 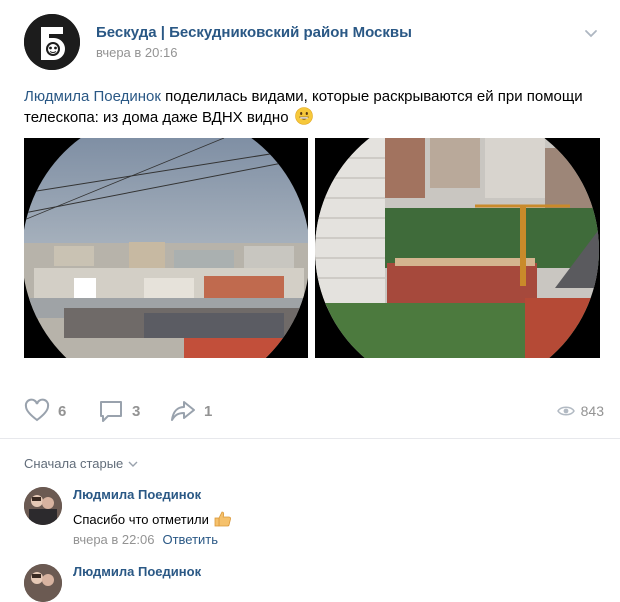 I want to click on comment-body: Спасибо что отметили, so click(x=153, y=519).